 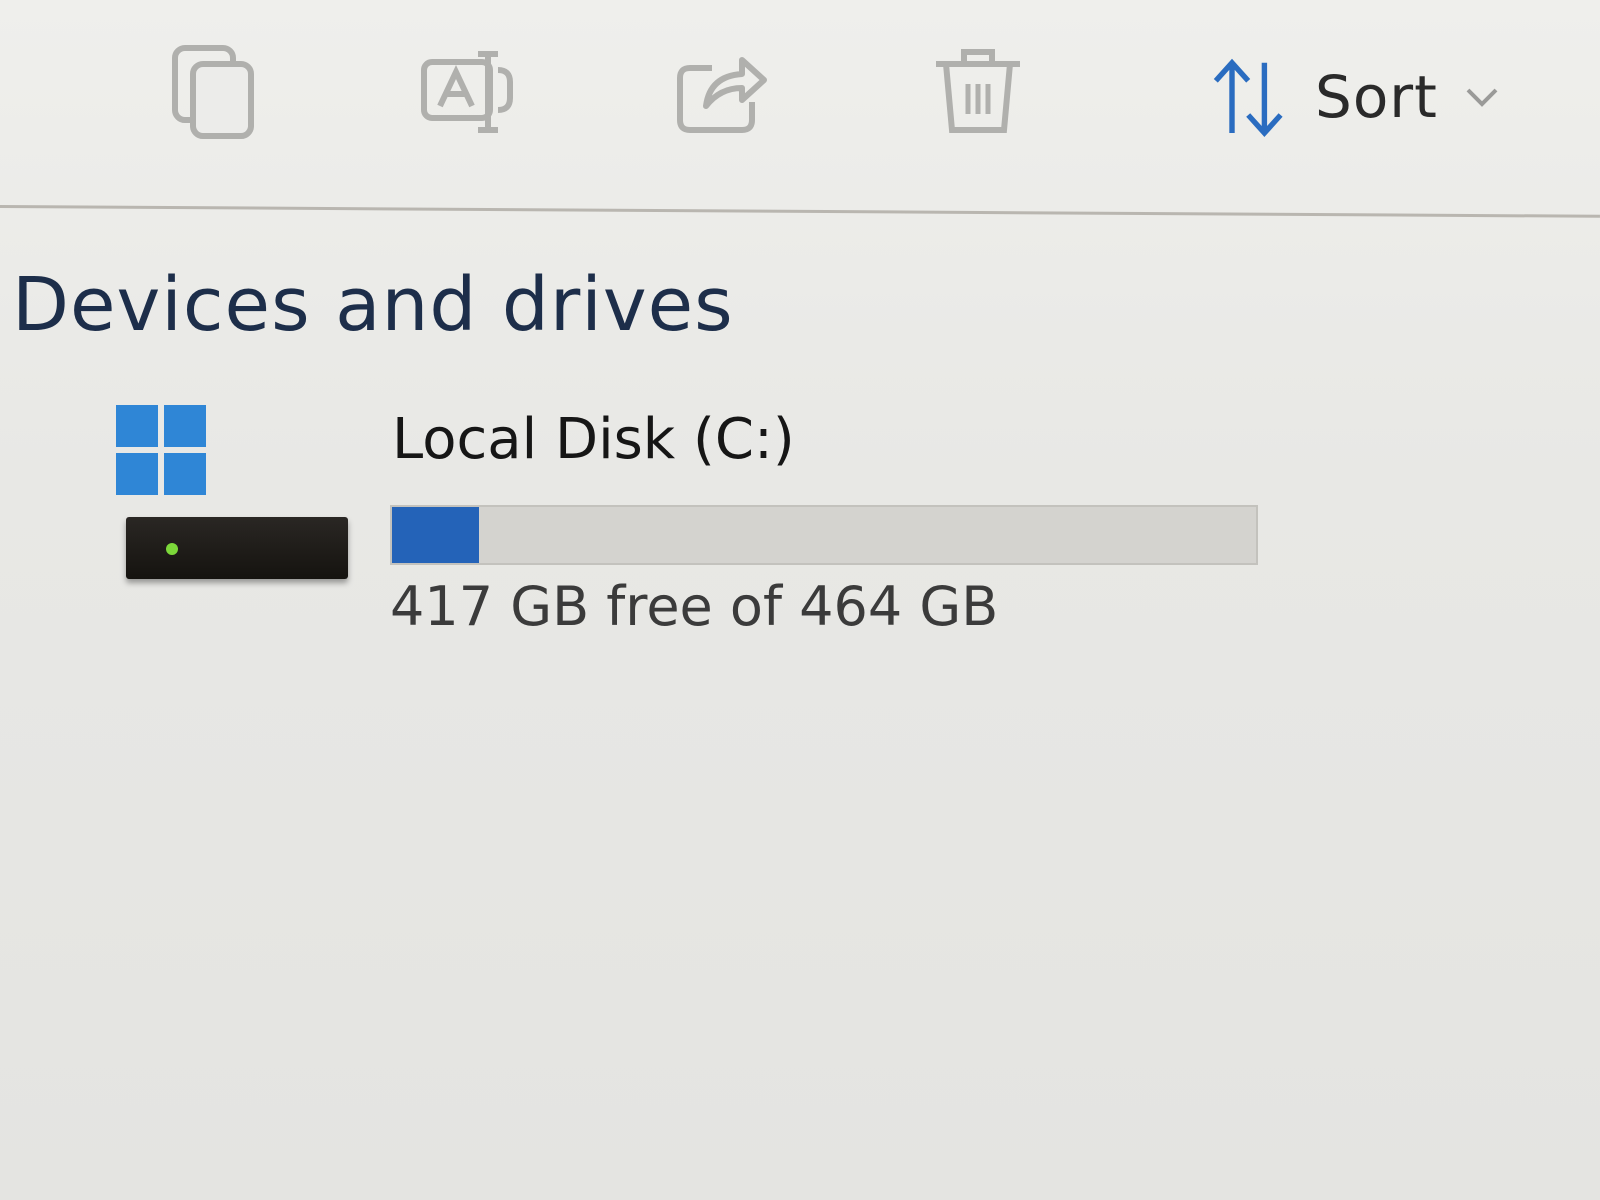 I want to click on share-button, so click(x=722, y=90).